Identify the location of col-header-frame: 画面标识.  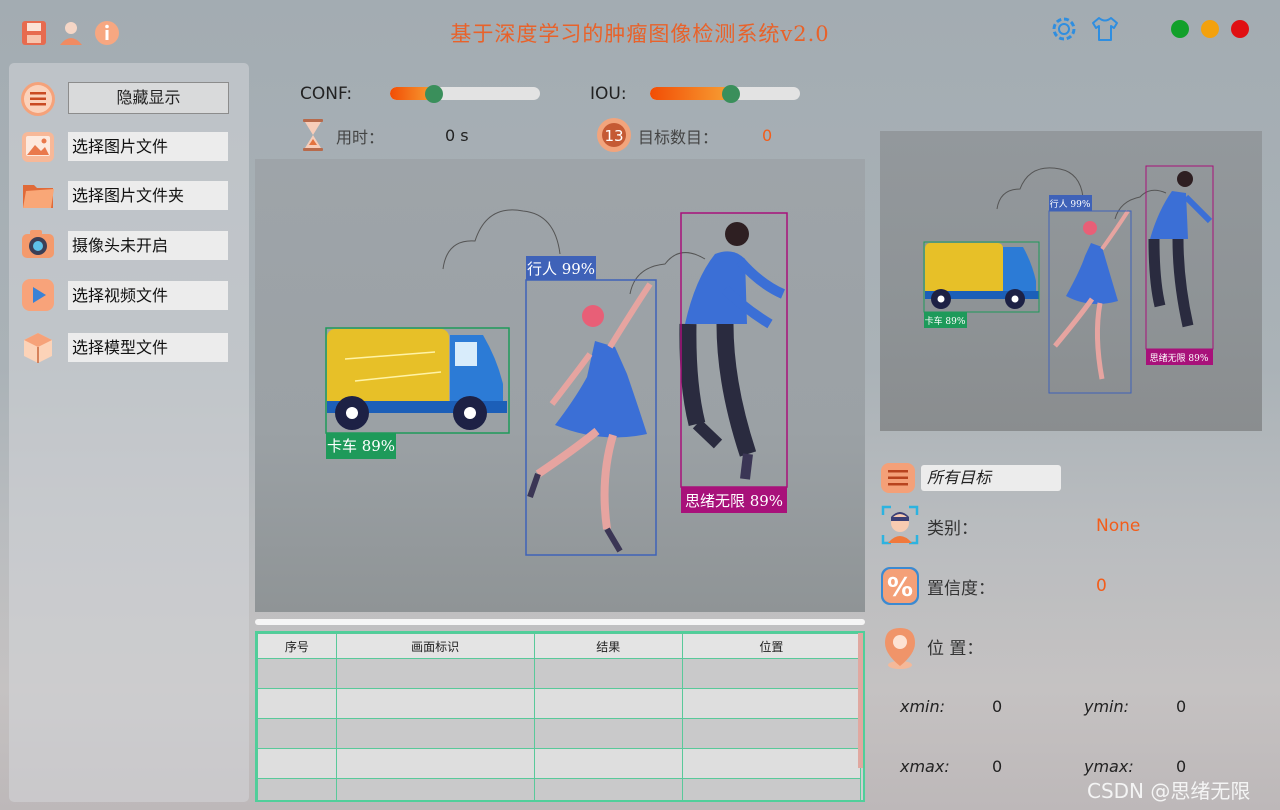
(435, 646).